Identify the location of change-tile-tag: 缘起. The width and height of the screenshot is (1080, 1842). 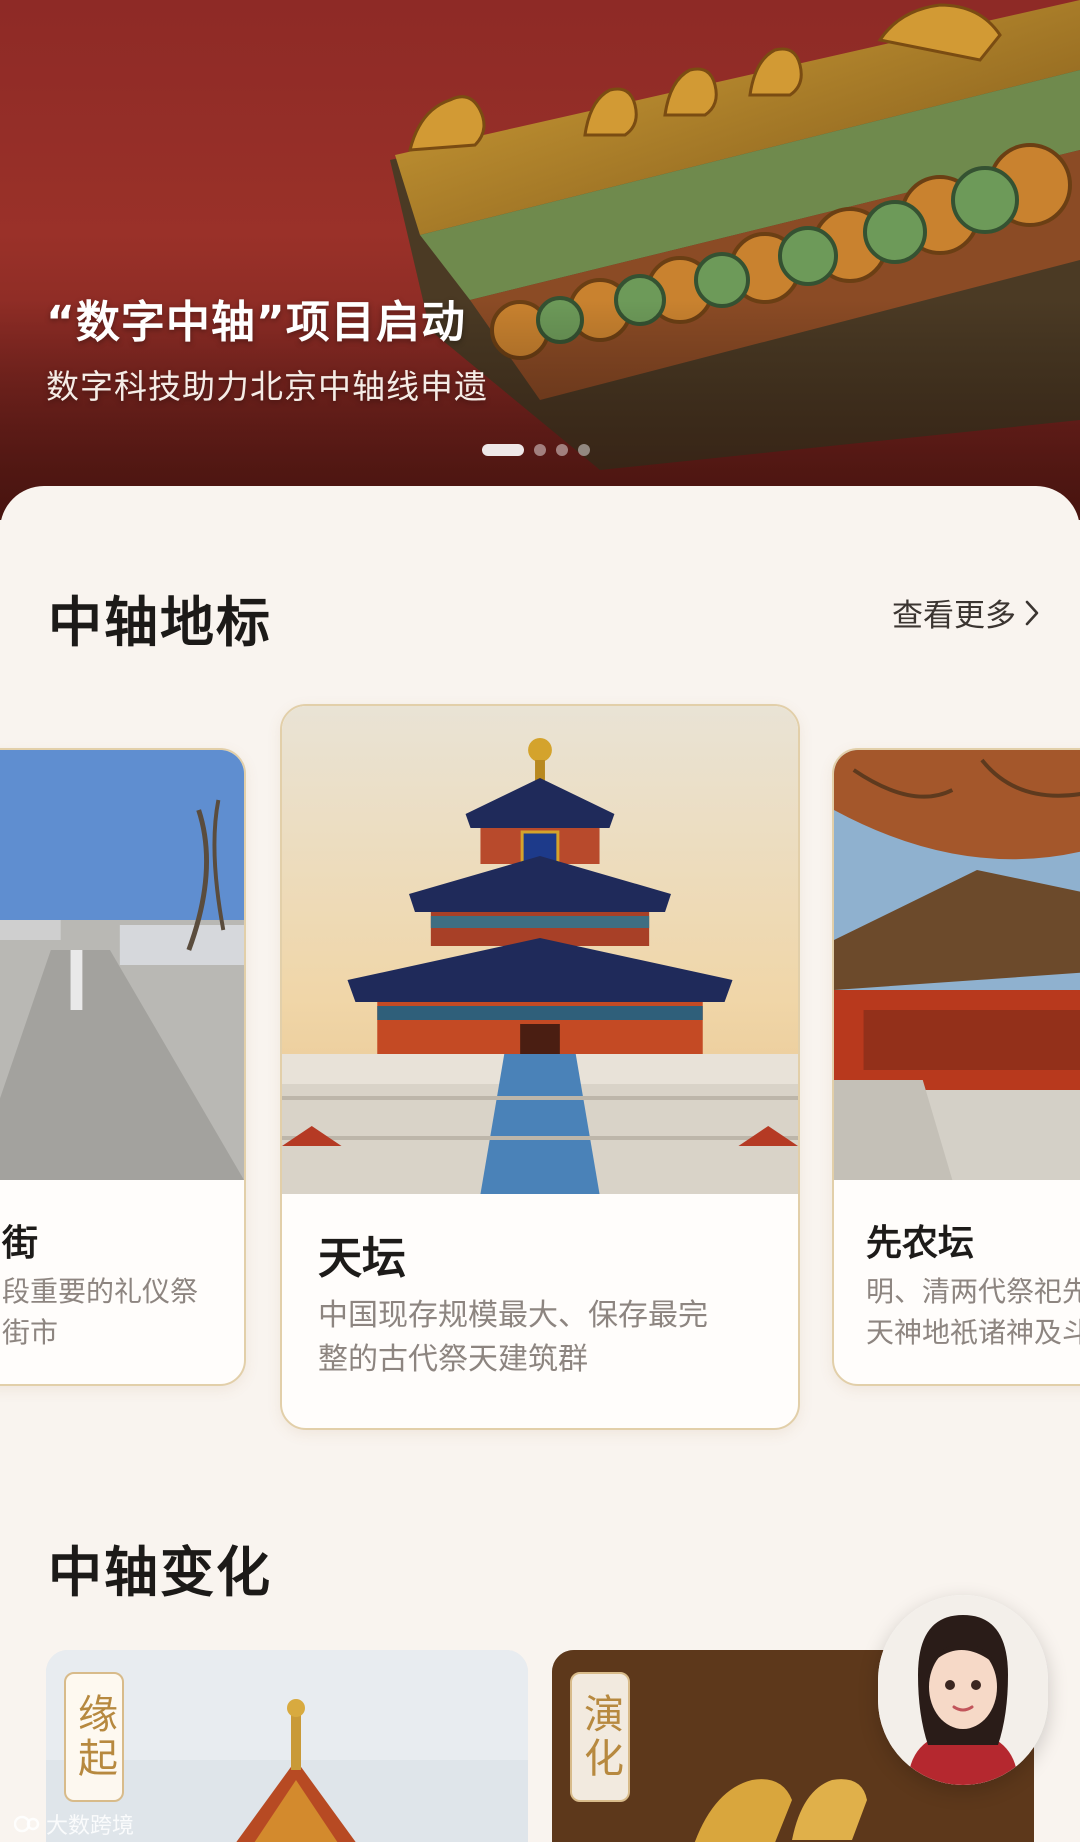
(94, 1737).